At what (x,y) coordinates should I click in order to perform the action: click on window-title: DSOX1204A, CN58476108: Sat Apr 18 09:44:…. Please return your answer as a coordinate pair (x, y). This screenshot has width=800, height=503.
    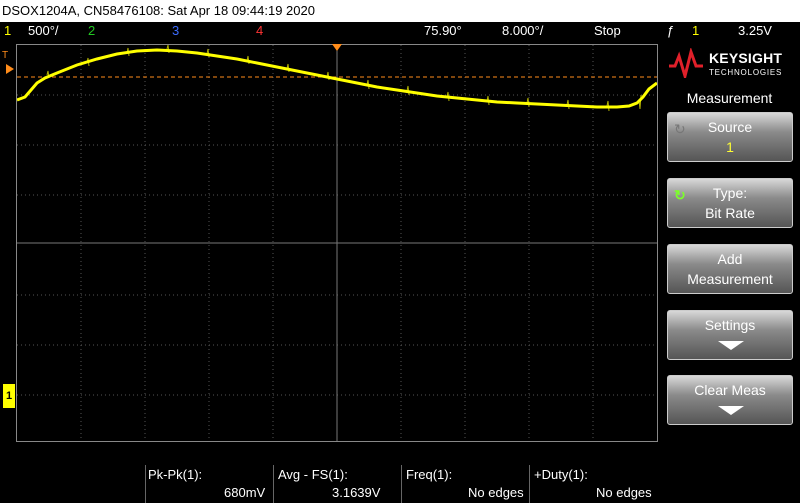
    Looking at the image, I should click on (400, 11).